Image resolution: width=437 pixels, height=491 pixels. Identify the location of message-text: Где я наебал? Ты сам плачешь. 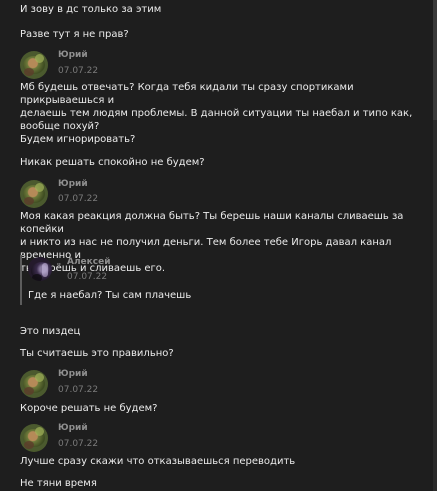
(110, 295).